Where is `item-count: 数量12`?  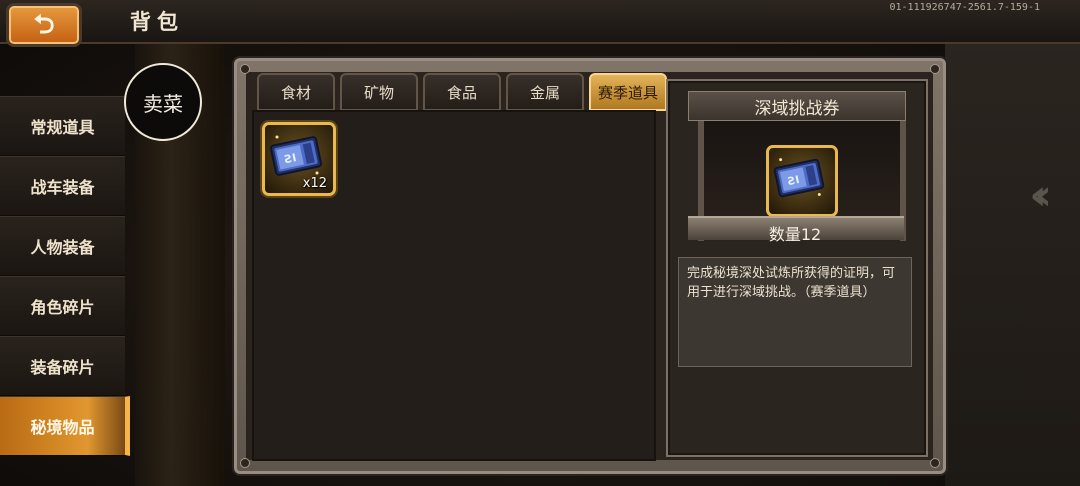 item-count: 数量12 is located at coordinates (795, 234).